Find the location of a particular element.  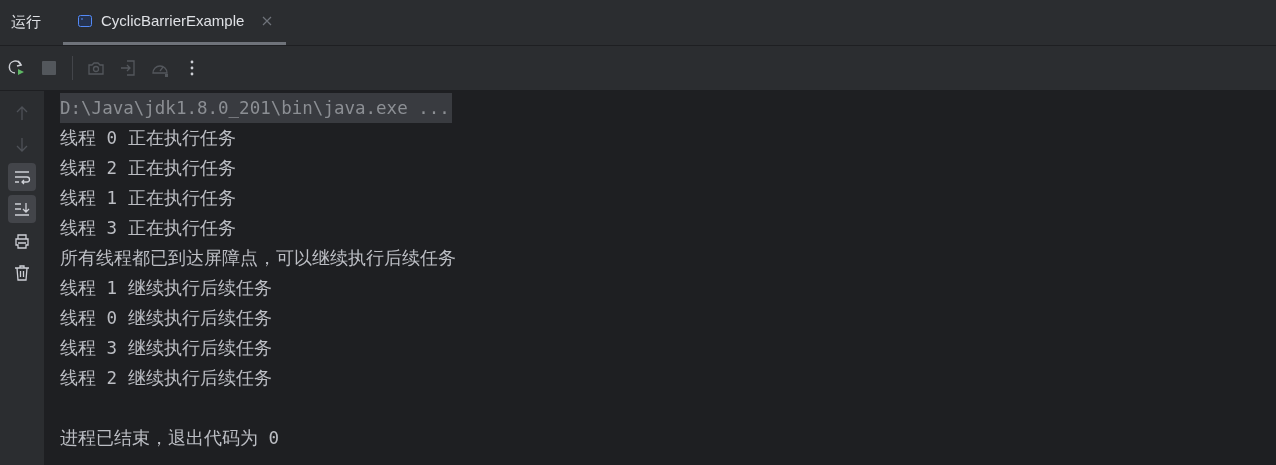

soft-wrap-button is located at coordinates (22, 177).